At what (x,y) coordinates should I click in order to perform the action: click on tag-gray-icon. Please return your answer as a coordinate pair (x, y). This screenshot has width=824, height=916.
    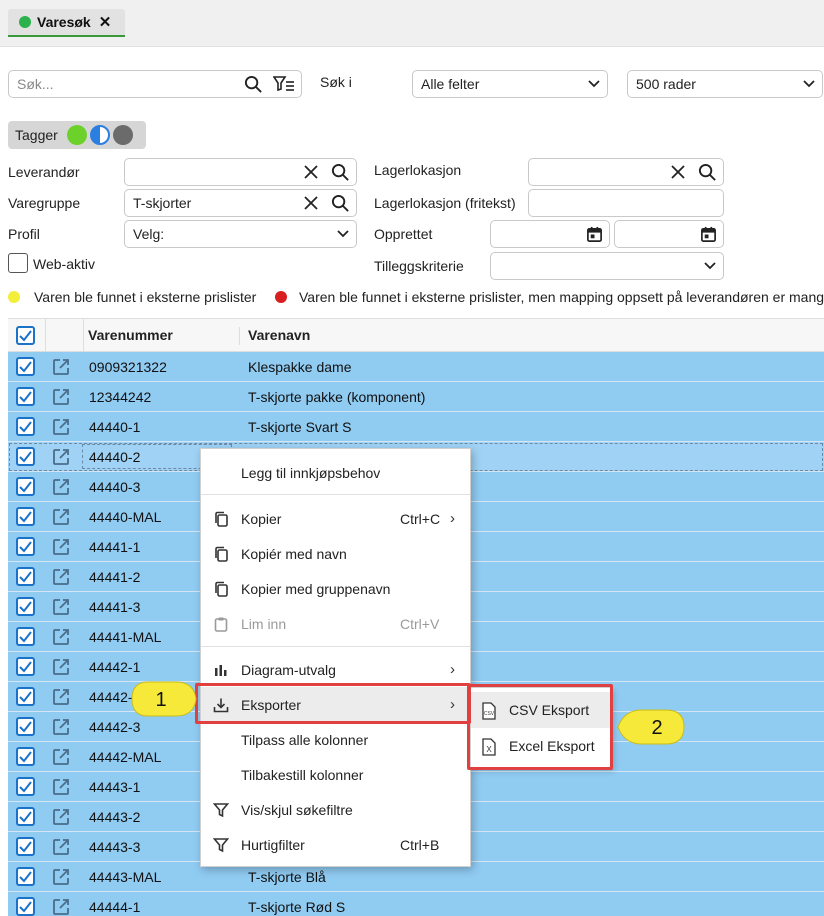
    Looking at the image, I should click on (122, 135).